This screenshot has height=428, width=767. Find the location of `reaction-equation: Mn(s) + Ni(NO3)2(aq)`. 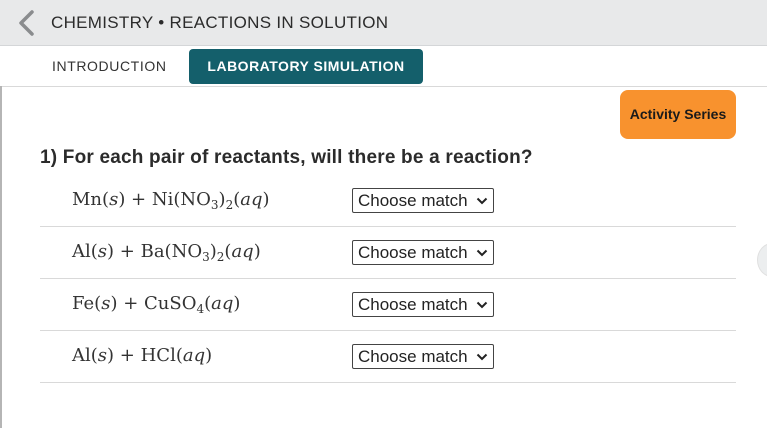

reaction-equation: Mn(s) + Ni(NO3)2(aq) is located at coordinates (171, 200).